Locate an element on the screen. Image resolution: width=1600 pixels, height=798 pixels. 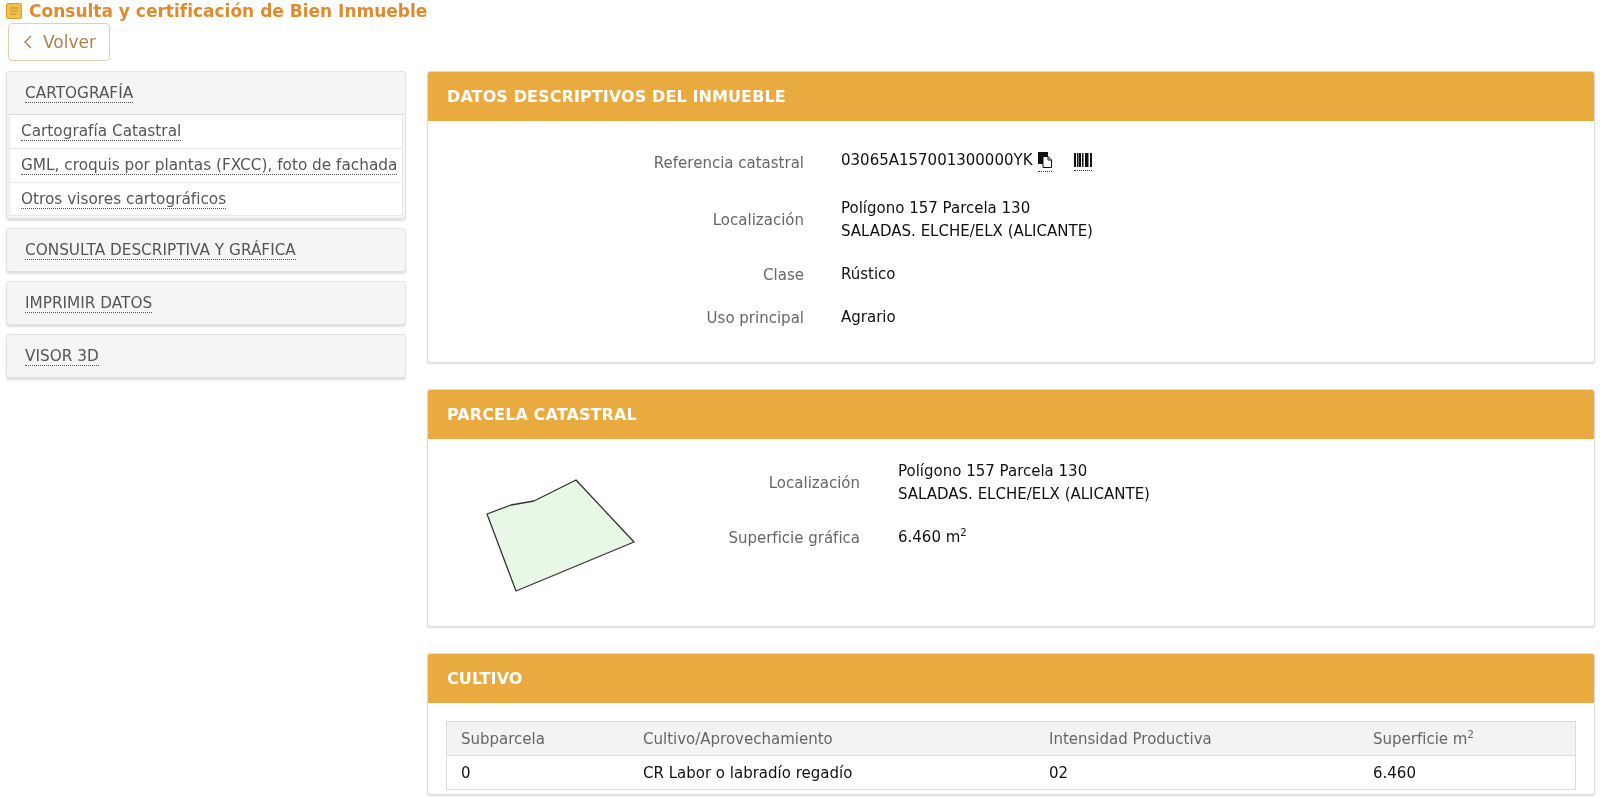
barcode-icon is located at coordinates (1082, 160).